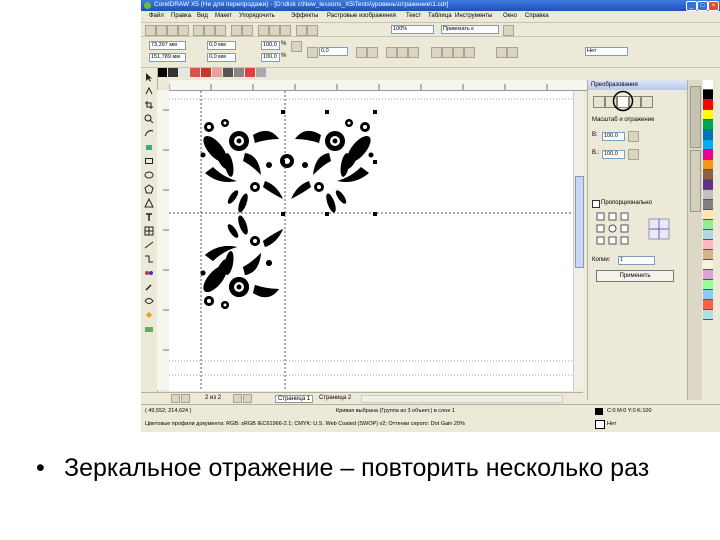 The width and height of the screenshot is (720, 540). What do you see at coordinates (413, 16) in the screenshot?
I see `menu-text: Текст` at bounding box center [413, 16].